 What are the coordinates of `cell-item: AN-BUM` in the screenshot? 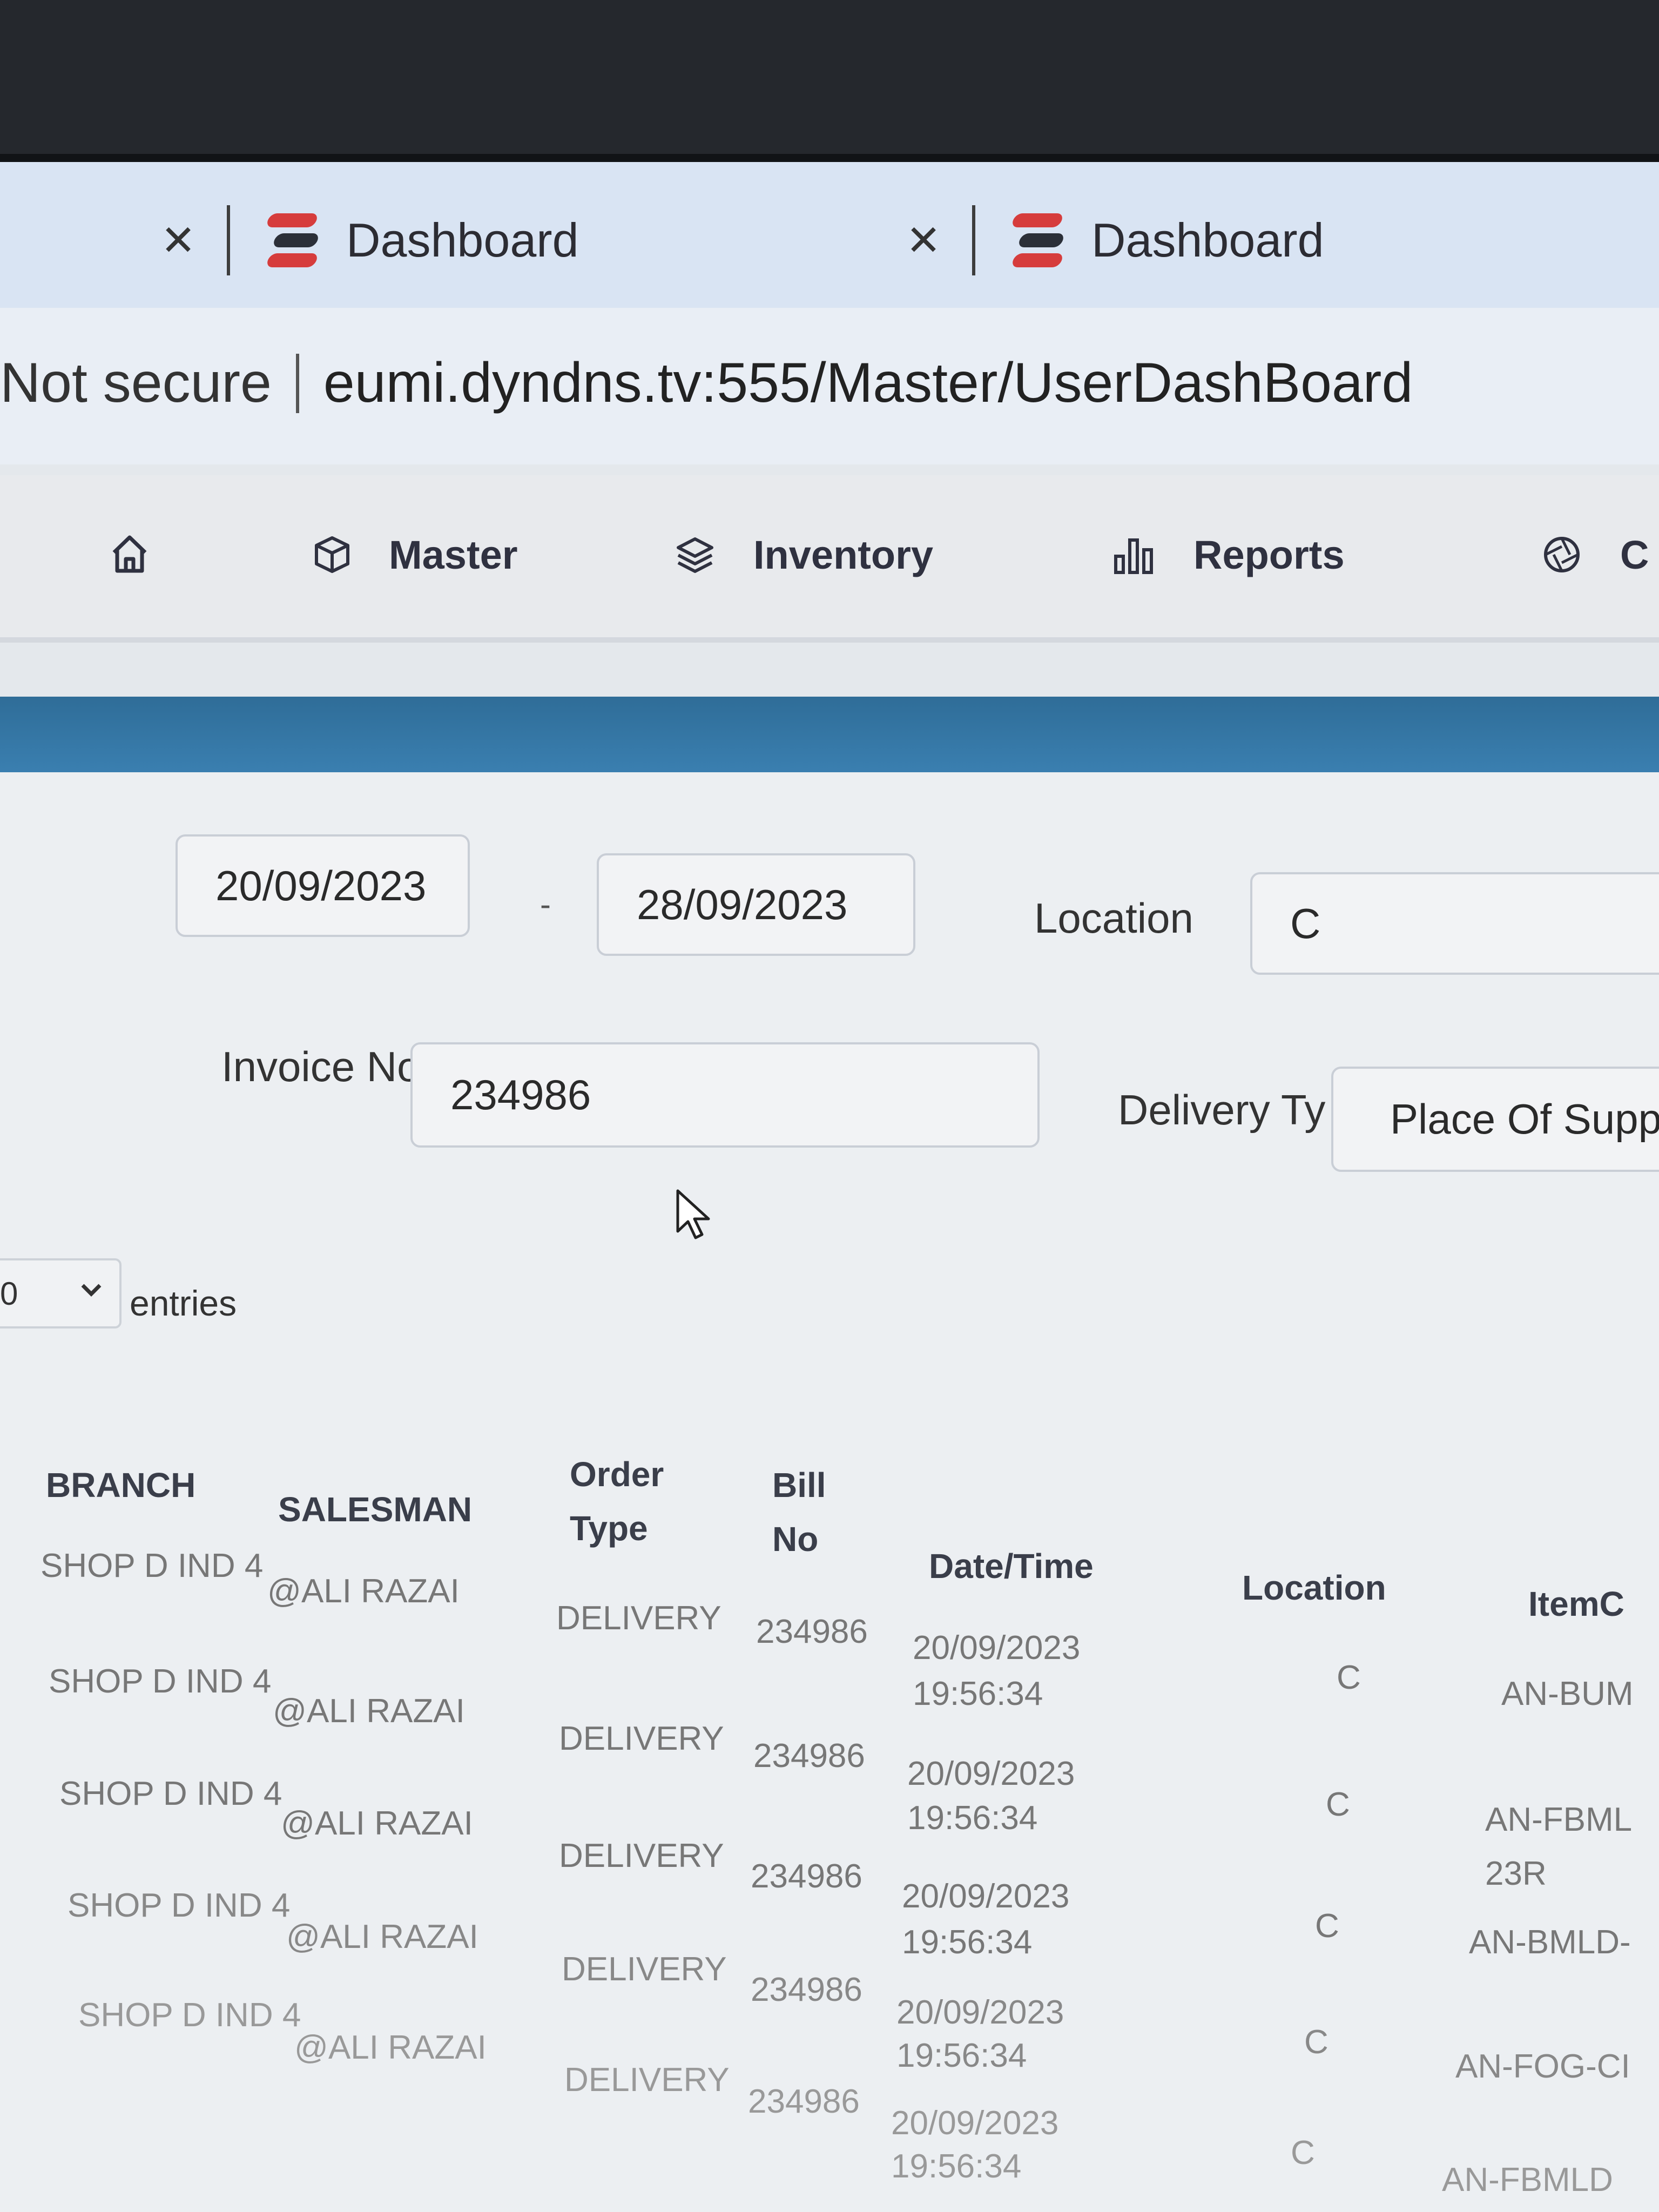 It's located at (1567, 1693).